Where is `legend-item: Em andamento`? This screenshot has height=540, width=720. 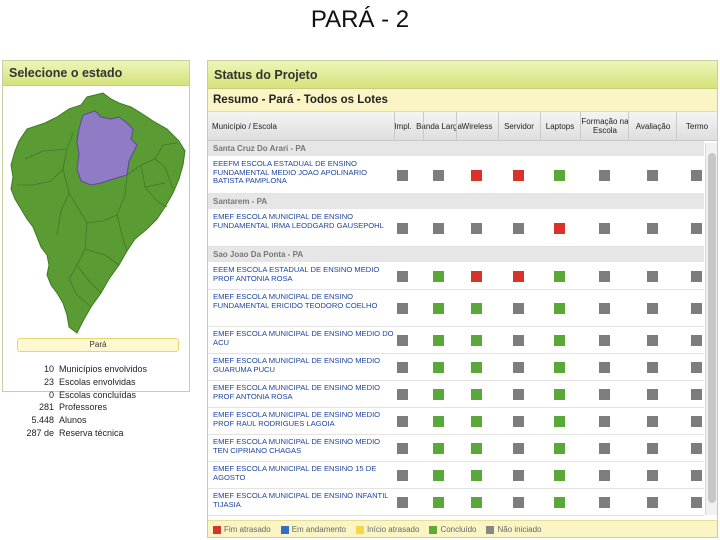
legend-item: Em andamento is located at coordinates (313, 529).